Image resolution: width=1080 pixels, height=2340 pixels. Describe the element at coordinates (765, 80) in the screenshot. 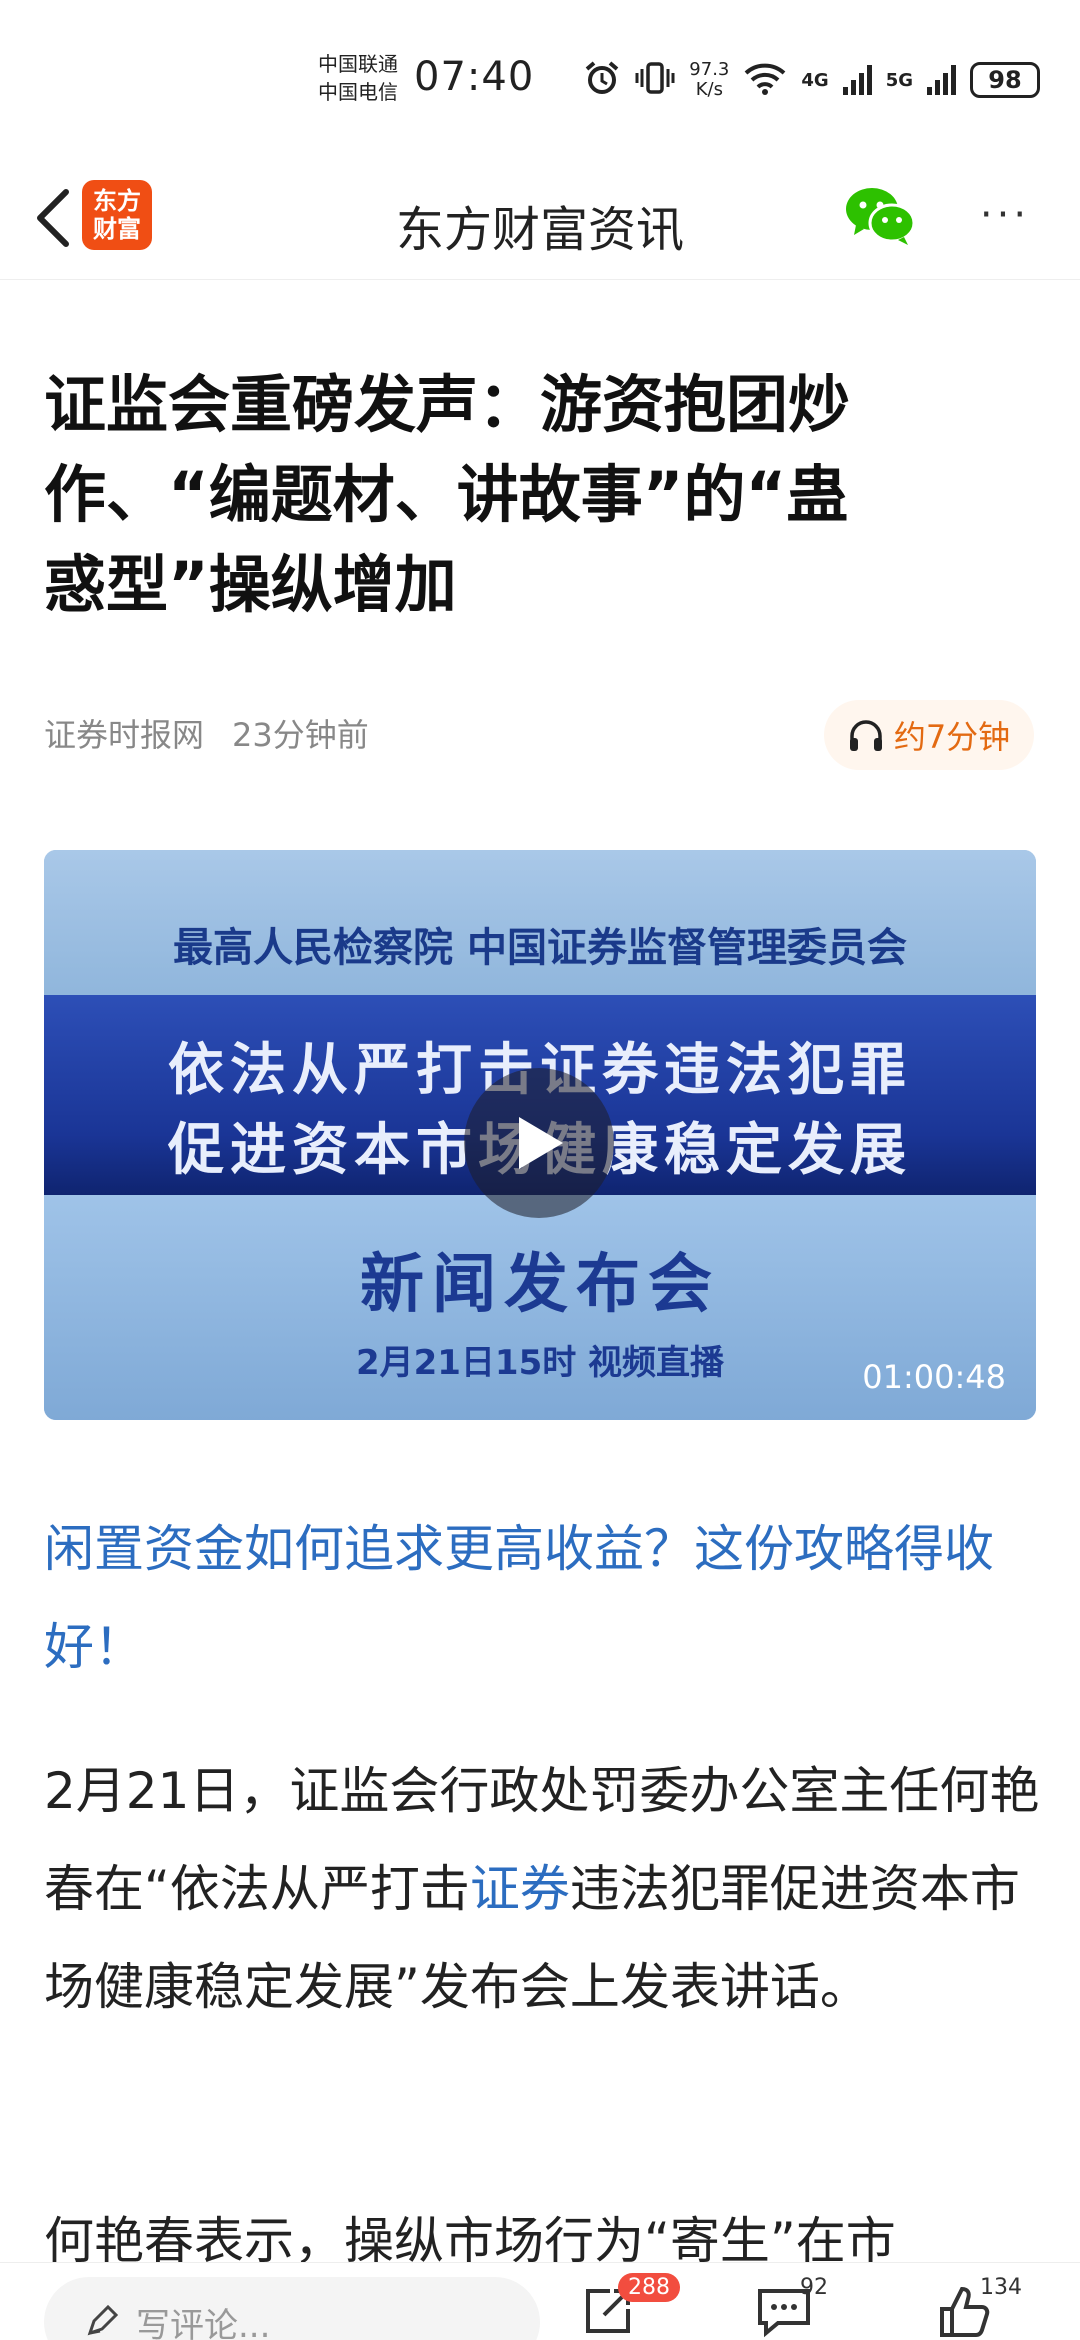

I see `wifi-icon` at that location.